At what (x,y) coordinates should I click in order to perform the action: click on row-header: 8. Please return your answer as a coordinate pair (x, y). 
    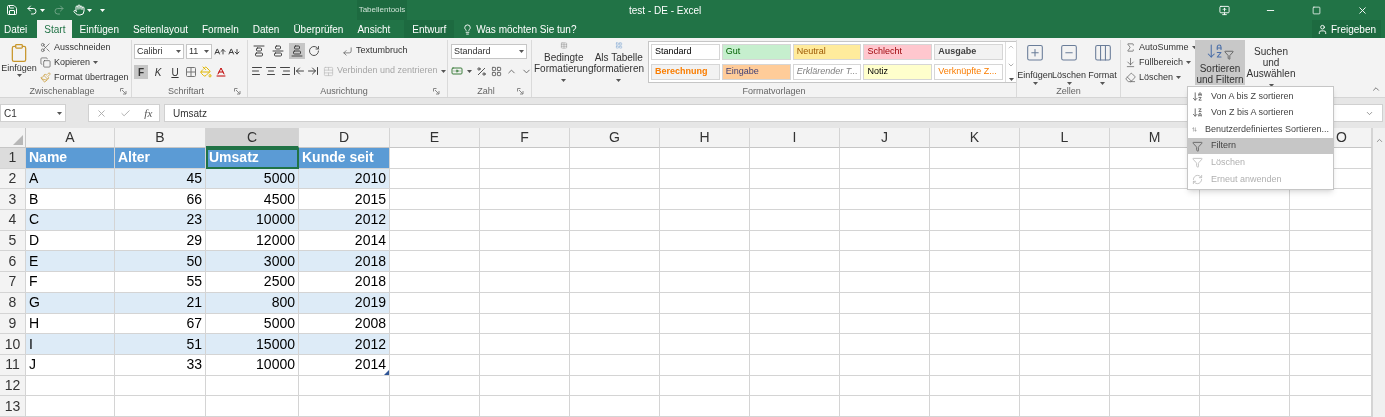
    Looking at the image, I should click on (13, 303).